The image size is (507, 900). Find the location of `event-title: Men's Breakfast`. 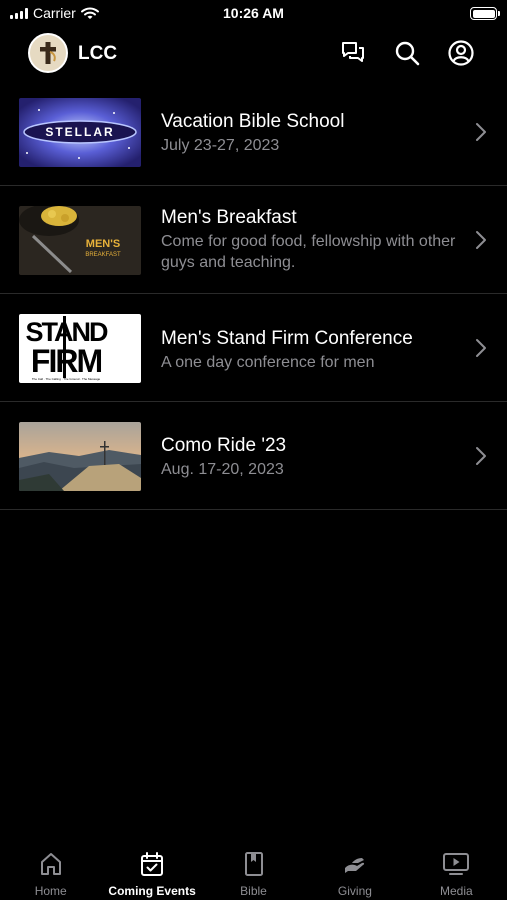

event-title: Men's Breakfast is located at coordinates (229, 217).